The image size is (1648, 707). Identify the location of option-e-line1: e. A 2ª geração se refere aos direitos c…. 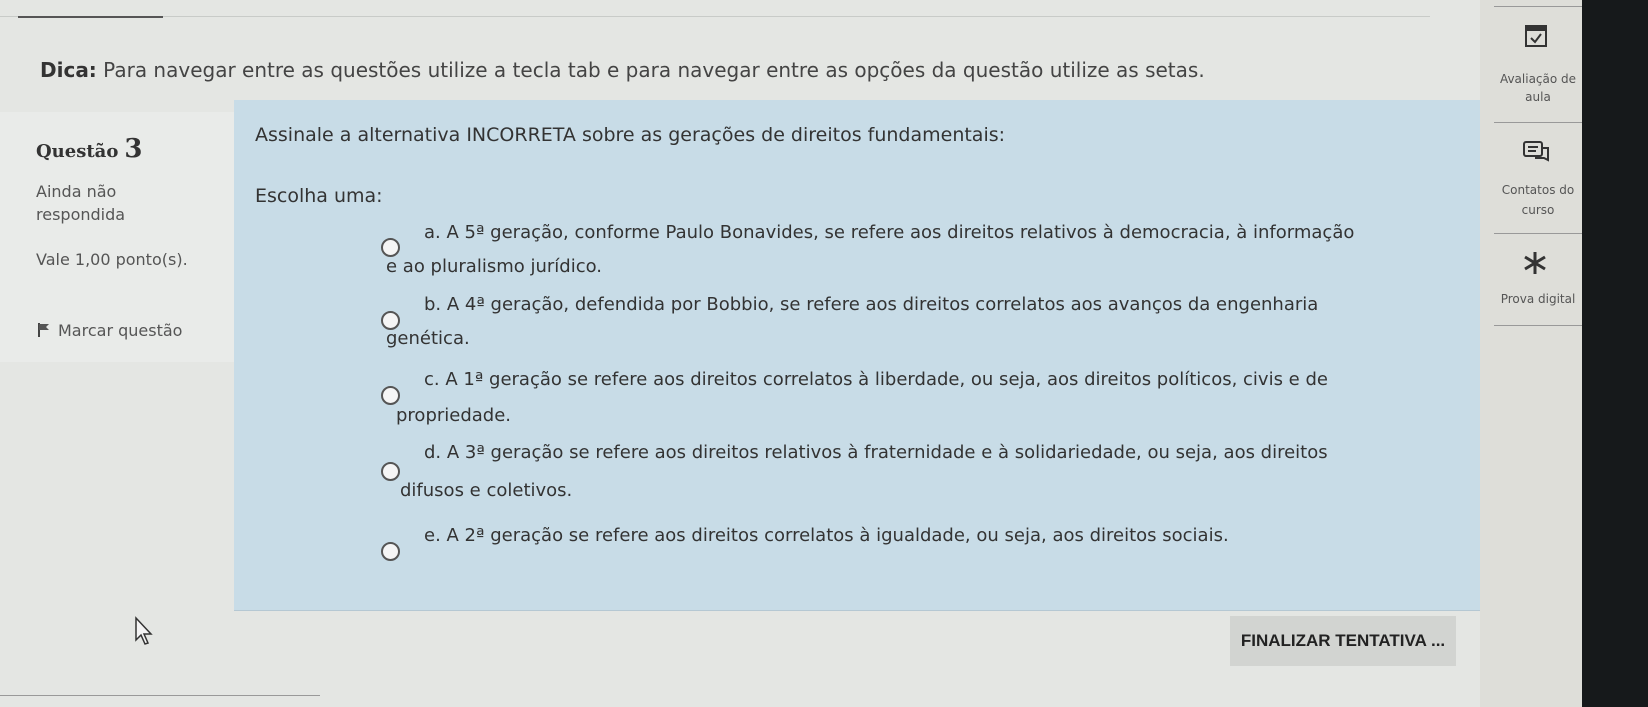
(826, 535).